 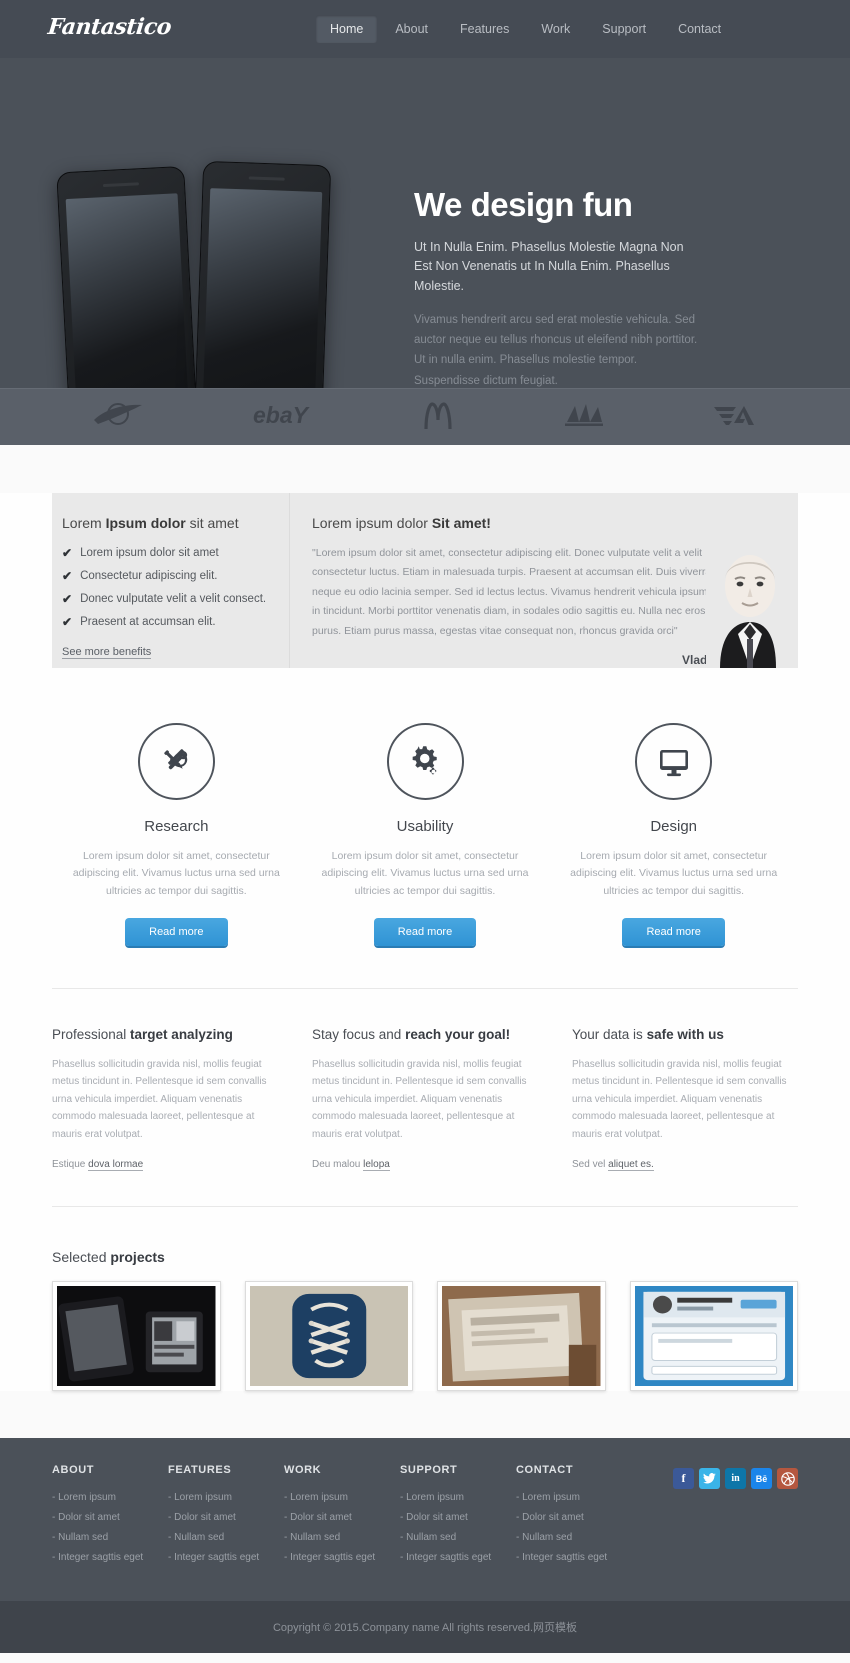 What do you see at coordinates (425, 1165) in the screenshot?
I see `column-link: Deu malou lelopa` at bounding box center [425, 1165].